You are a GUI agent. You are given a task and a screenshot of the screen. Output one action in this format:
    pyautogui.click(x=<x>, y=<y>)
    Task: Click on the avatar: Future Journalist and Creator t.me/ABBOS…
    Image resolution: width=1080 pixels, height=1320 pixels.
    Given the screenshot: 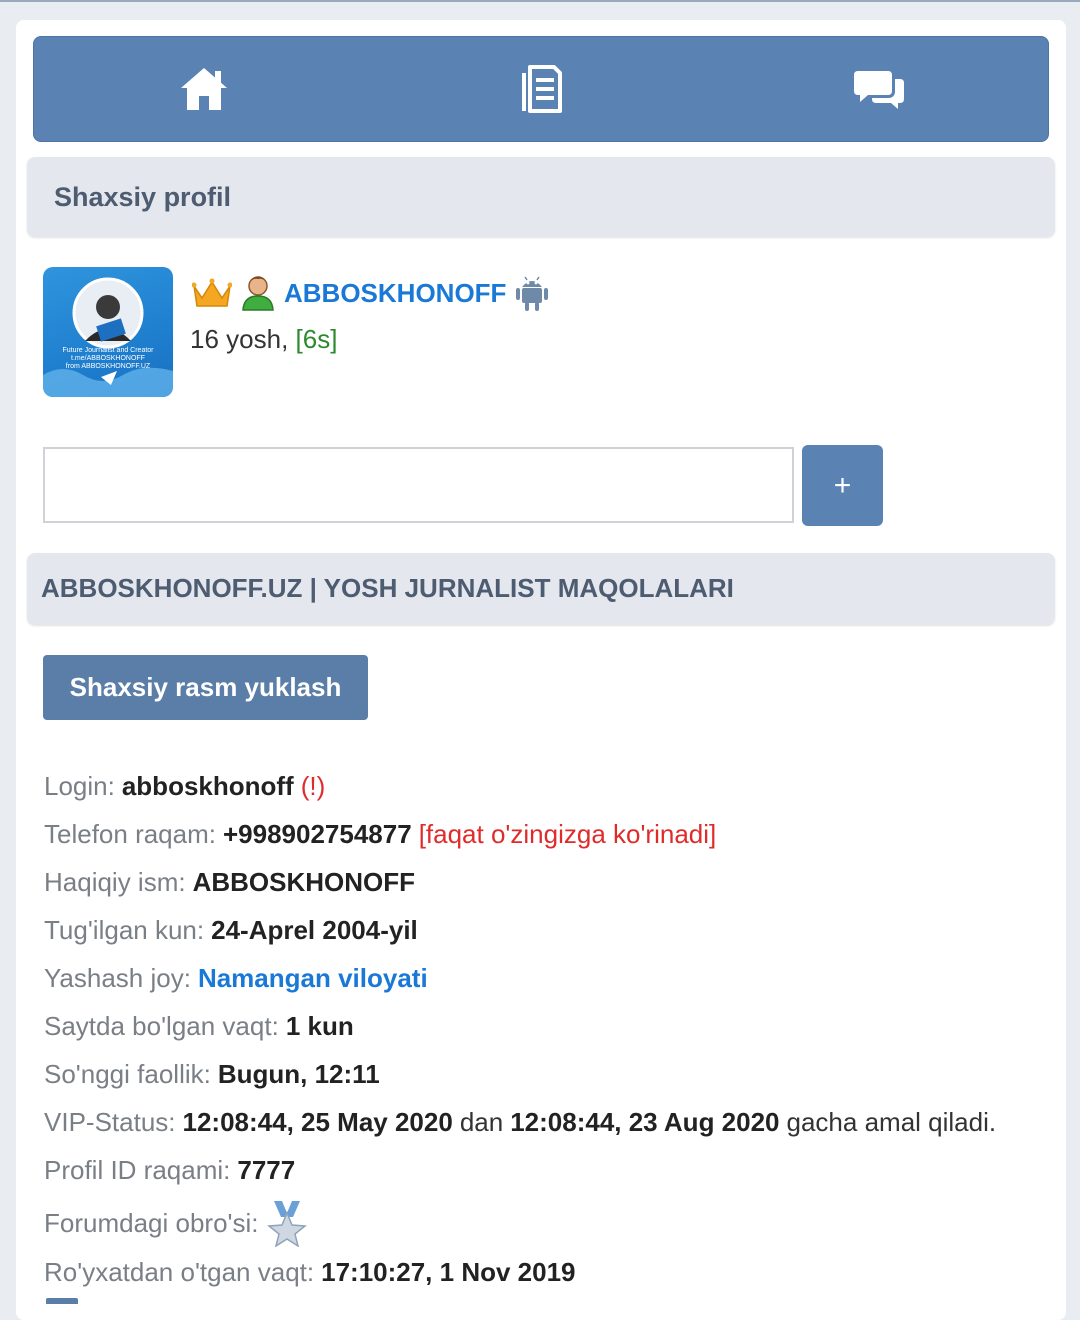 What is the action you would take?
    pyautogui.click(x=108, y=332)
    